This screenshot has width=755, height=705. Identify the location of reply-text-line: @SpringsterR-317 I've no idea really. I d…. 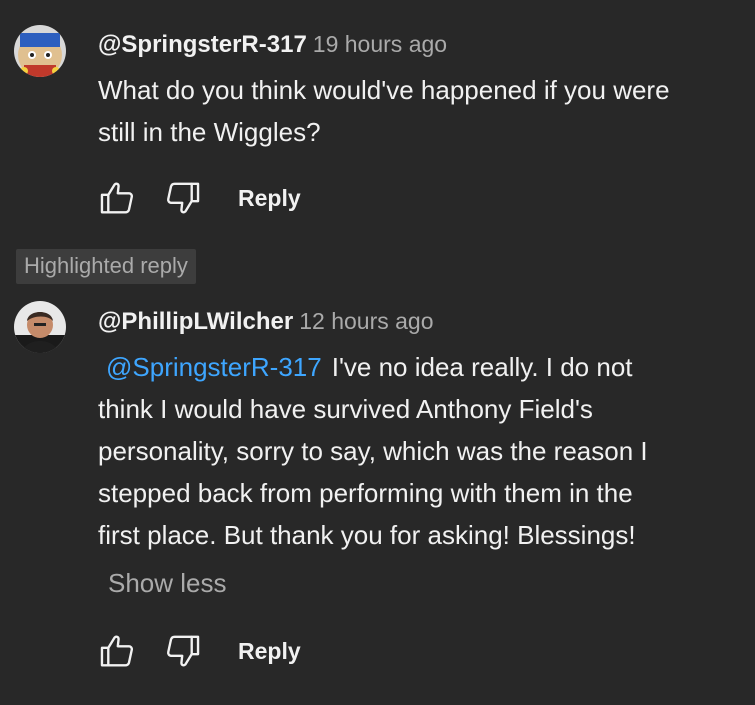
(373, 367).